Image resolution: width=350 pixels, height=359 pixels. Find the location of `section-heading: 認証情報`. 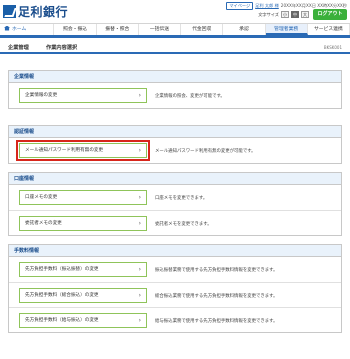

section-heading: 認証情報 is located at coordinates (175, 132).